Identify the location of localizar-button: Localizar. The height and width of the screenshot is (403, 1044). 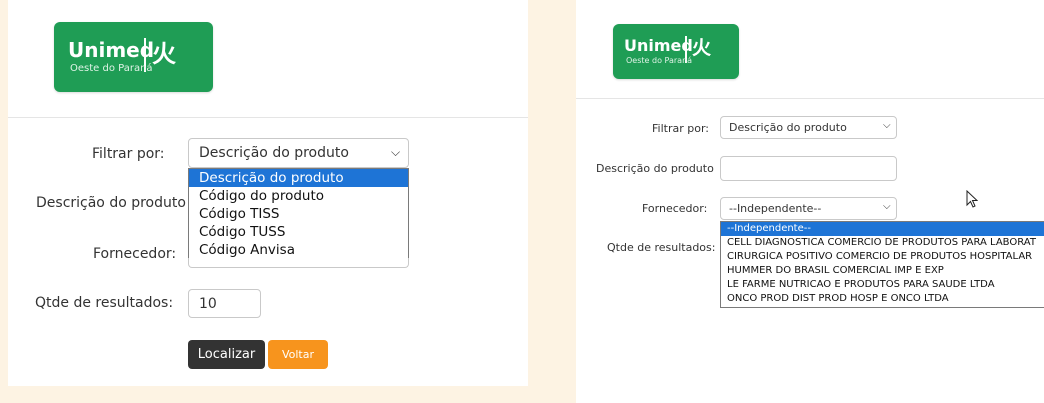
(226, 354).